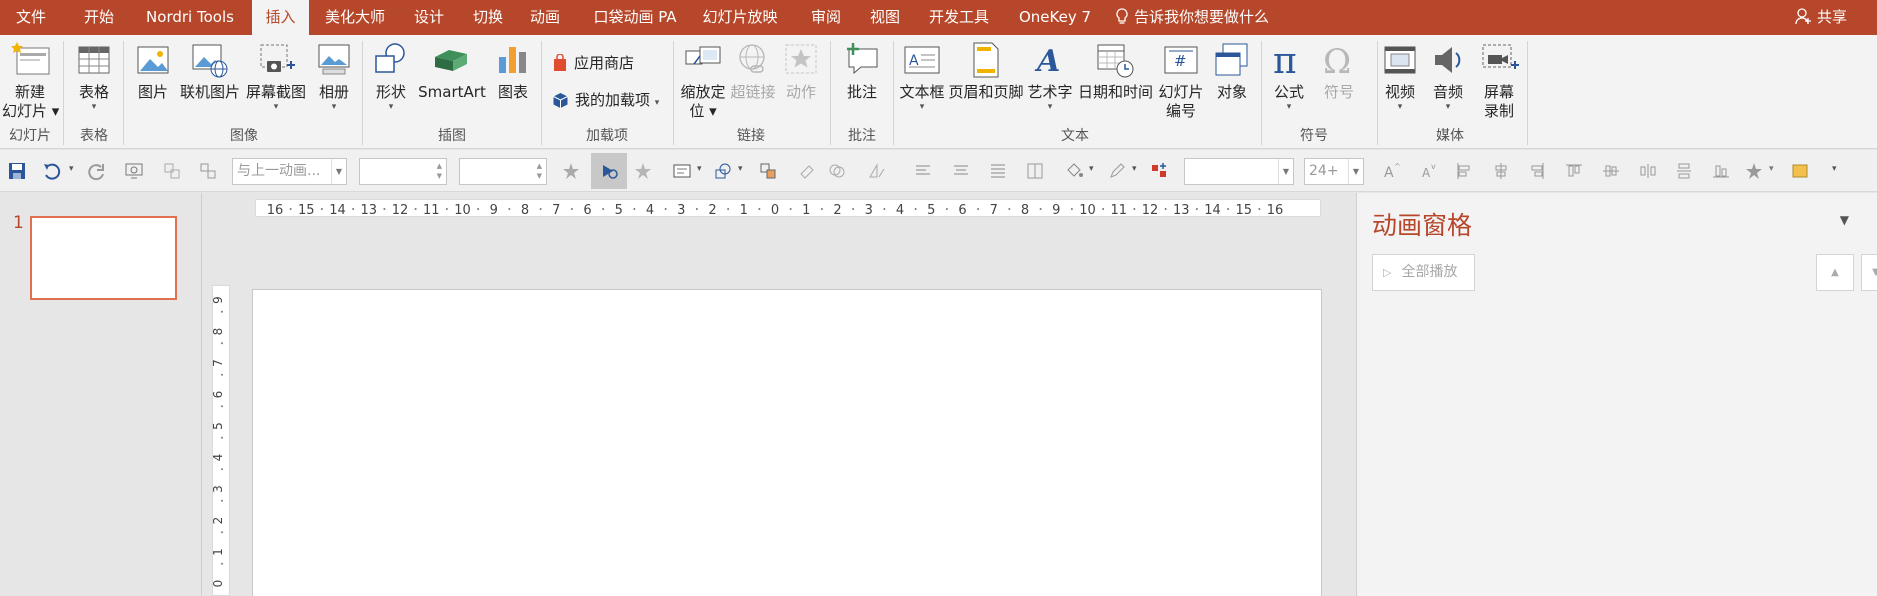  What do you see at coordinates (452, 70) in the screenshot?
I see `smartart-button: SmartArt` at bounding box center [452, 70].